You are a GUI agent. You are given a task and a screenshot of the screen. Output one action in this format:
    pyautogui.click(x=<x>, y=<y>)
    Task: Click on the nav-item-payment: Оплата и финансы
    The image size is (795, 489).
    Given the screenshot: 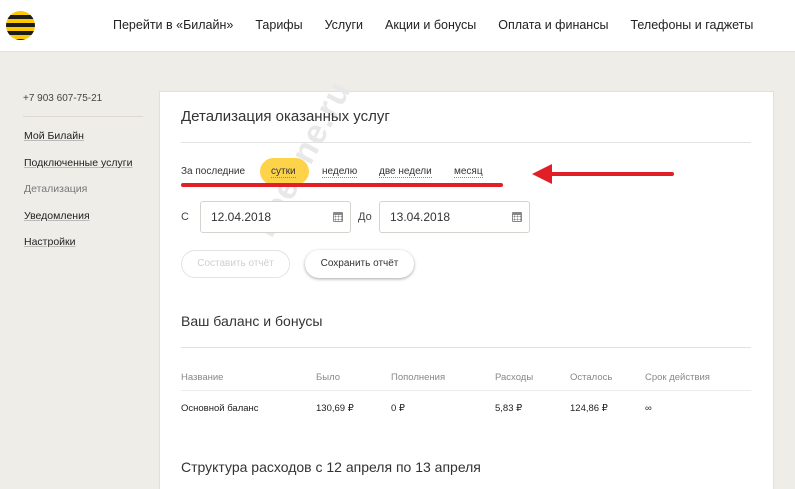 What is the action you would take?
    pyautogui.click(x=553, y=25)
    